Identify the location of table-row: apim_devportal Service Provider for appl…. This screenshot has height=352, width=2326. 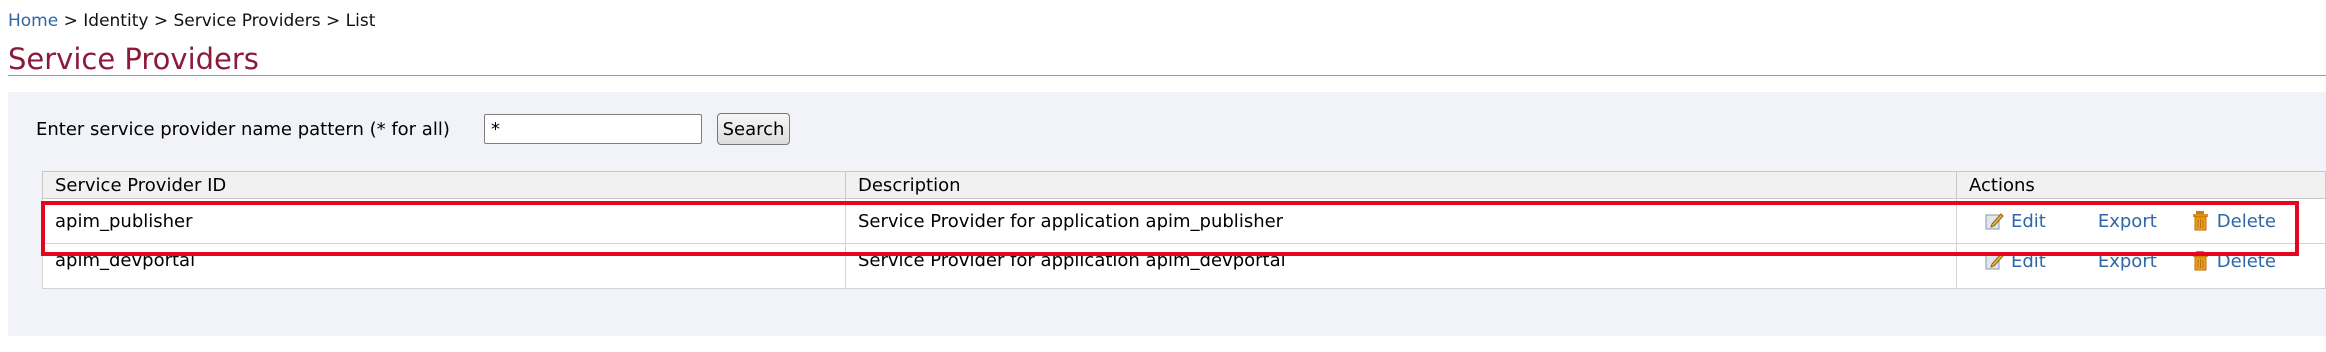
(1184, 266).